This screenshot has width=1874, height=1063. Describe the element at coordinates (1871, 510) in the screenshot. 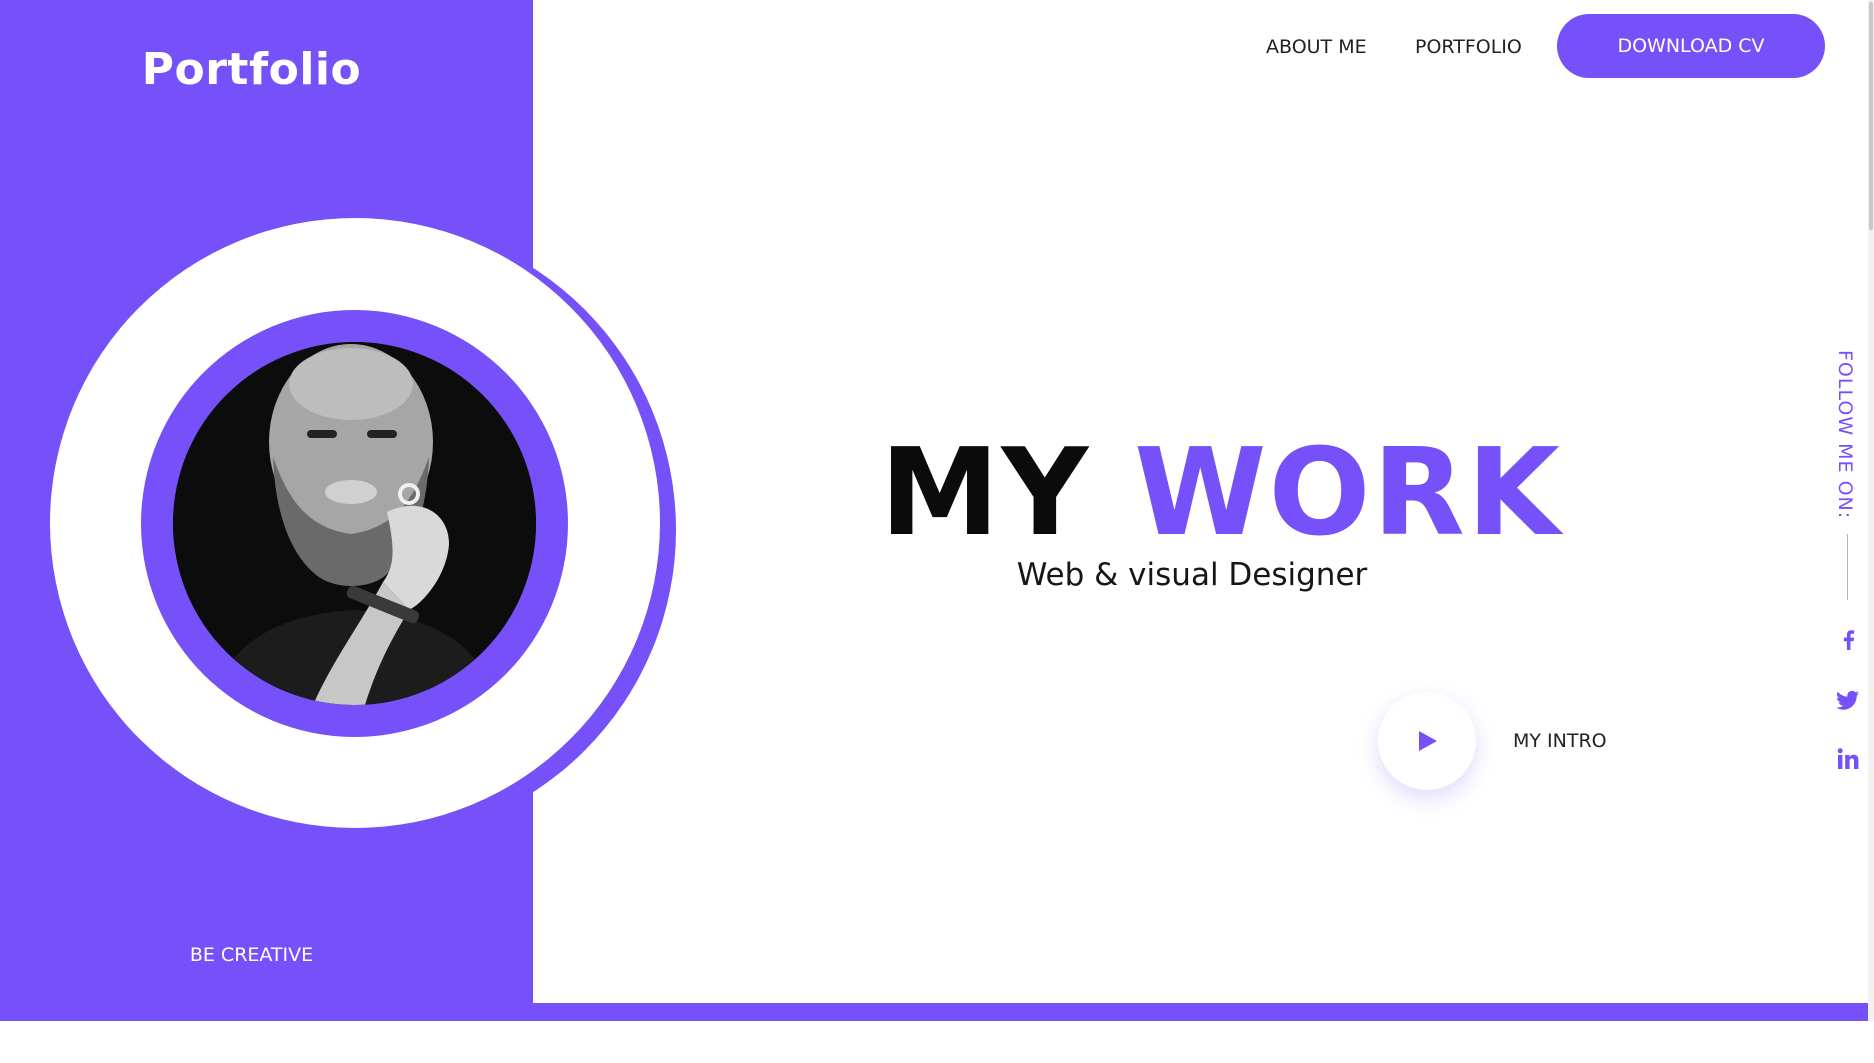

I see `scrollbar` at that location.